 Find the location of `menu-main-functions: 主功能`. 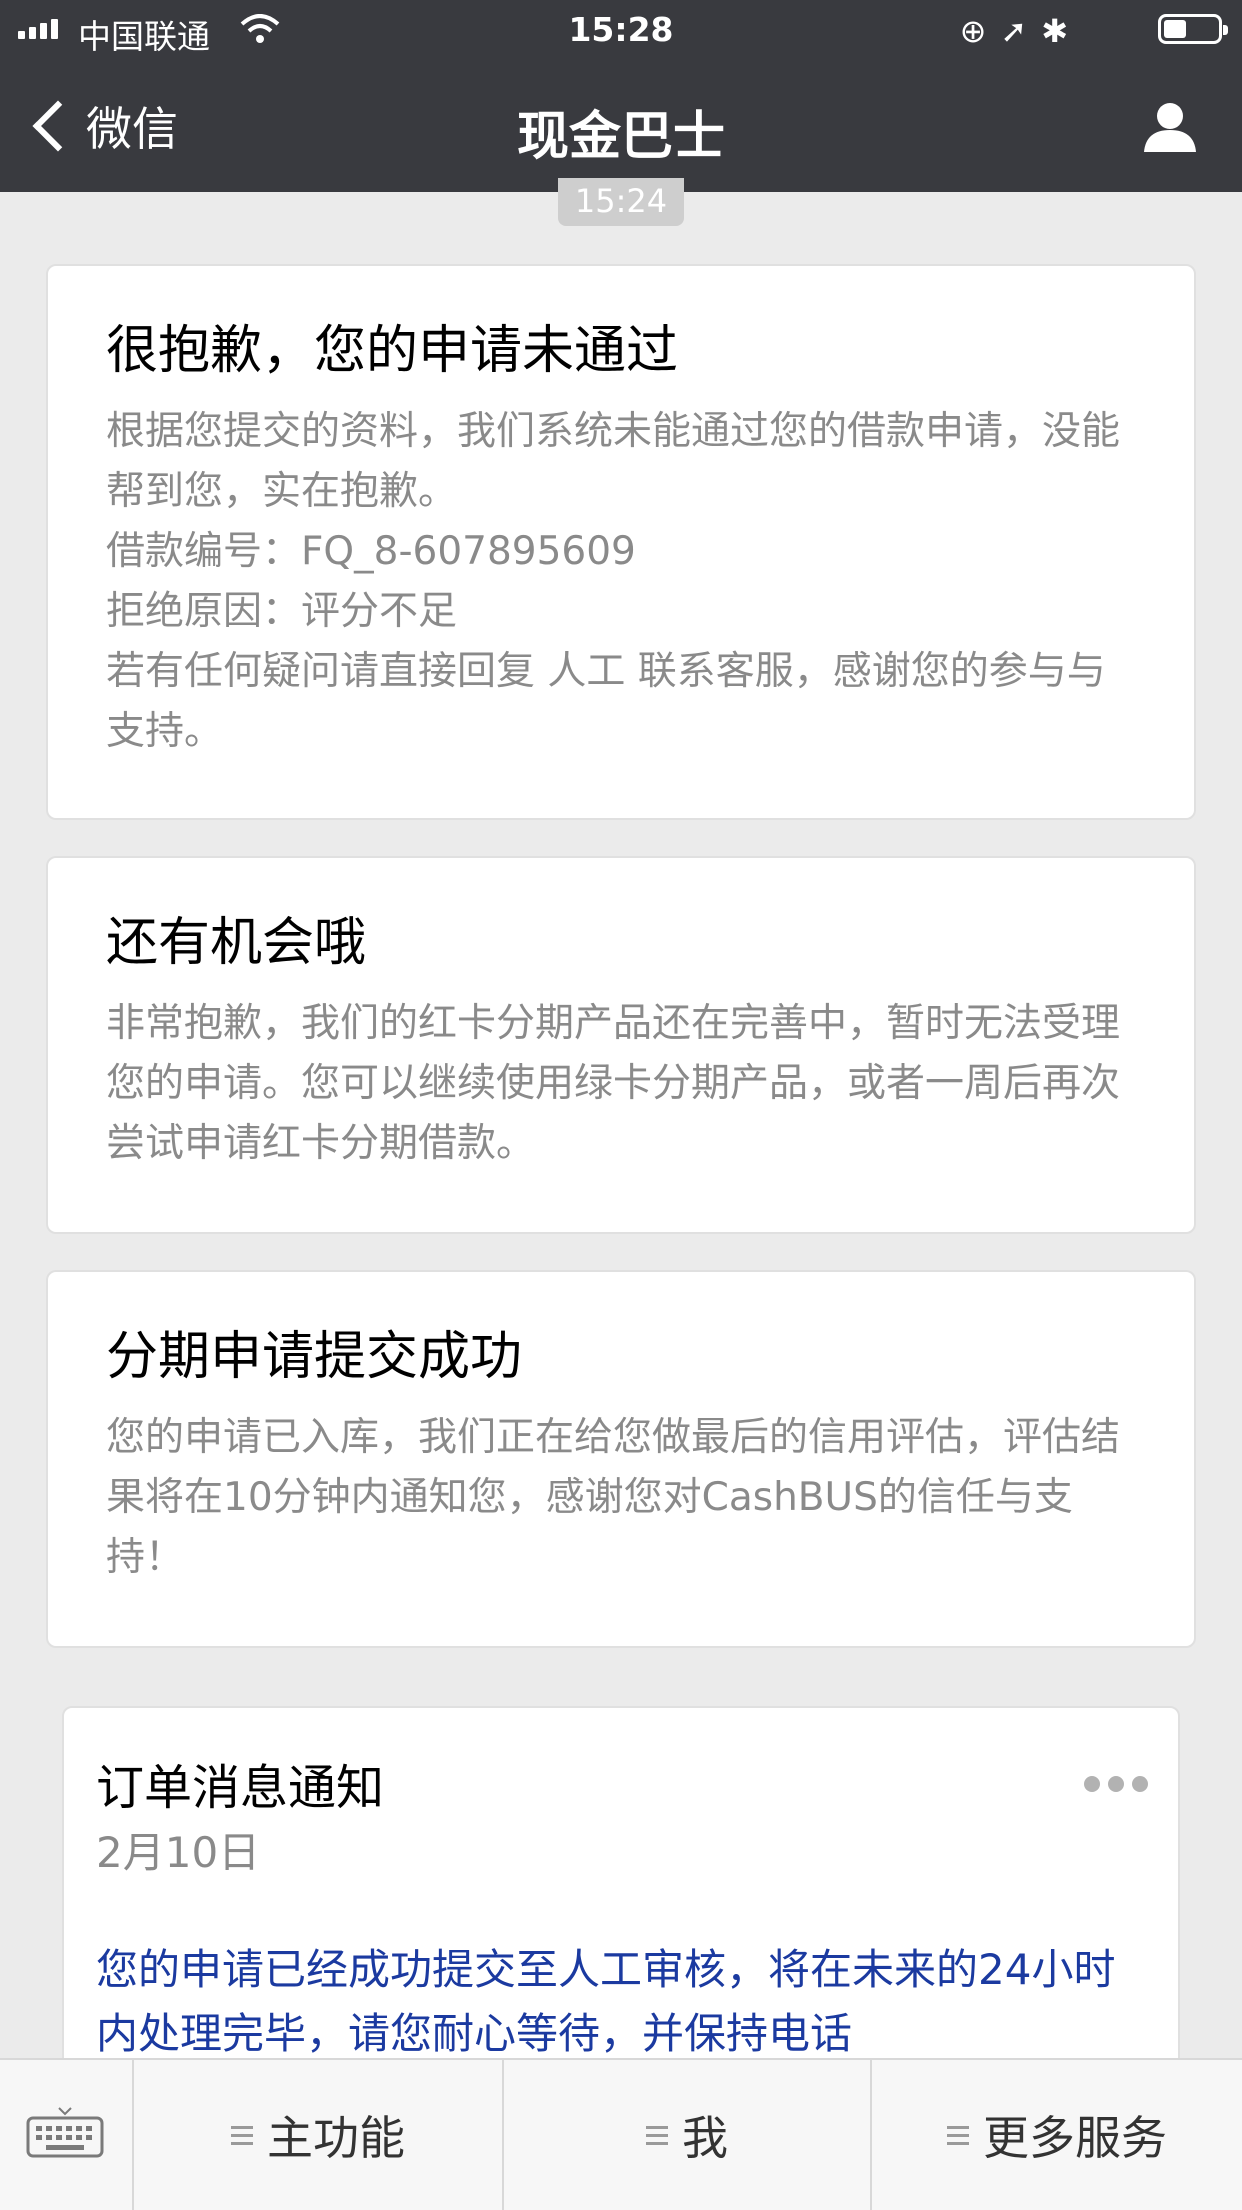

menu-main-functions: 主功能 is located at coordinates (318, 2135).